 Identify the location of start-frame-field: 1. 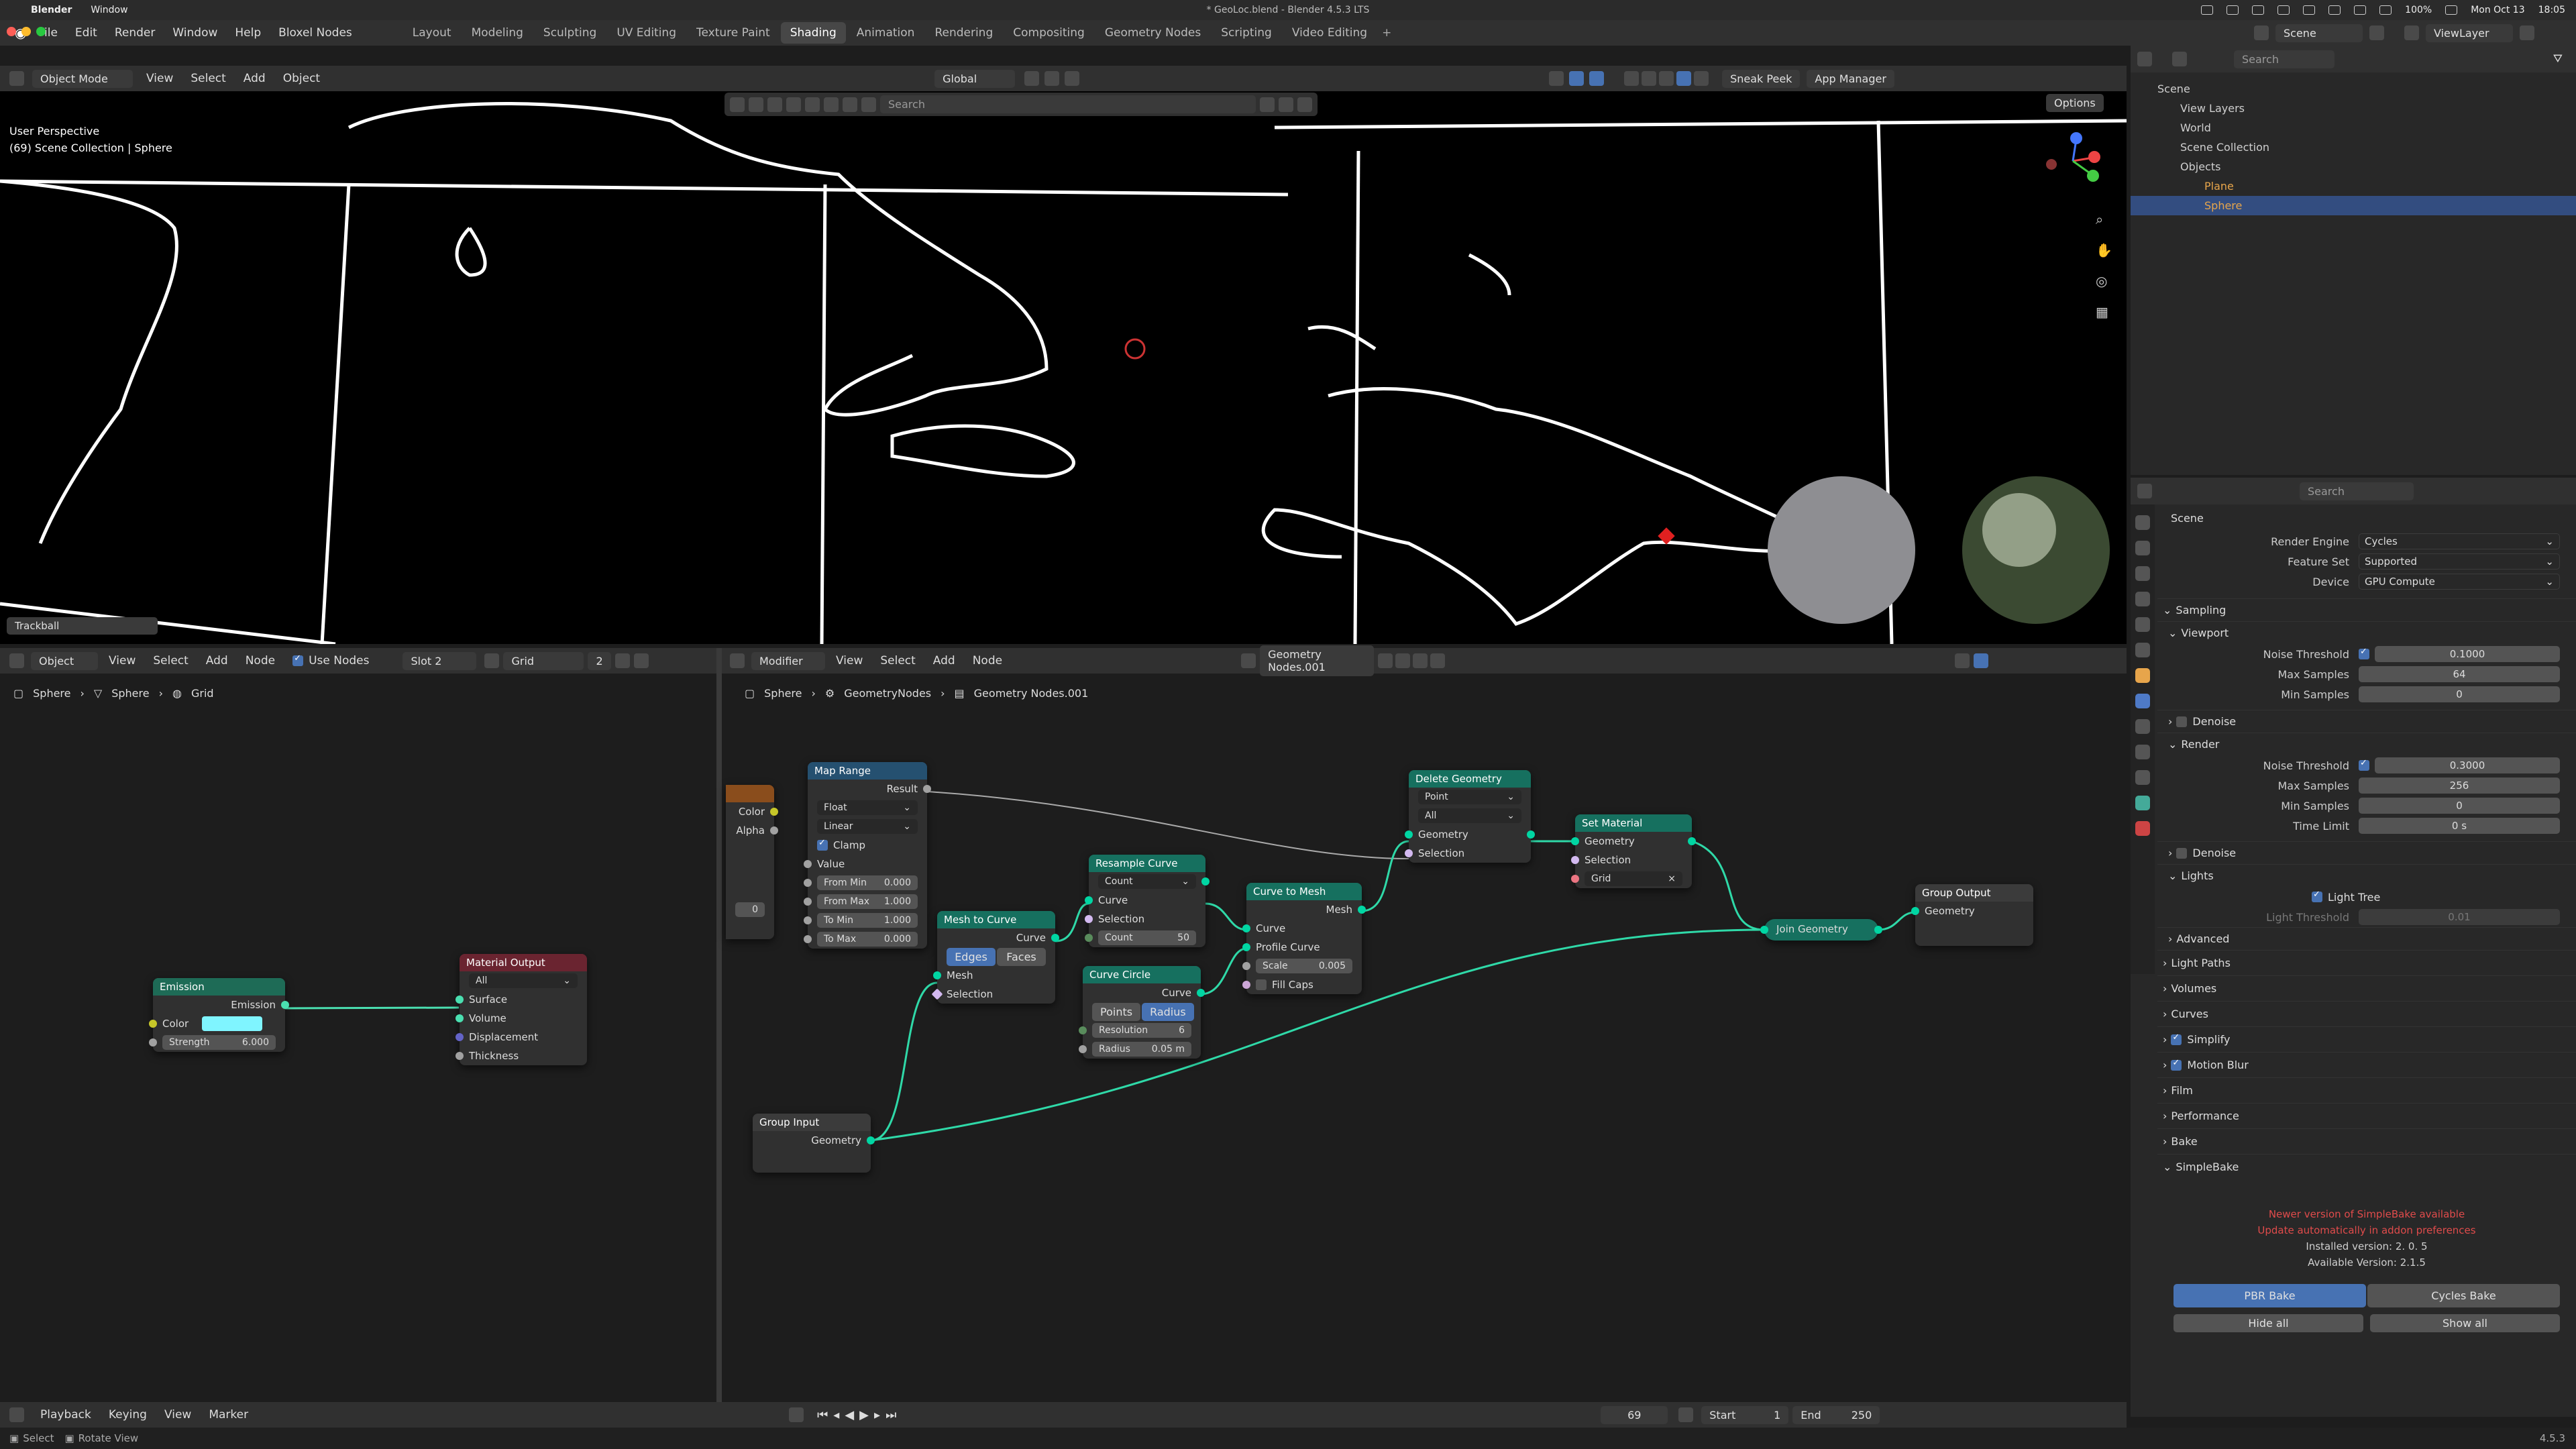
(1777, 1415).